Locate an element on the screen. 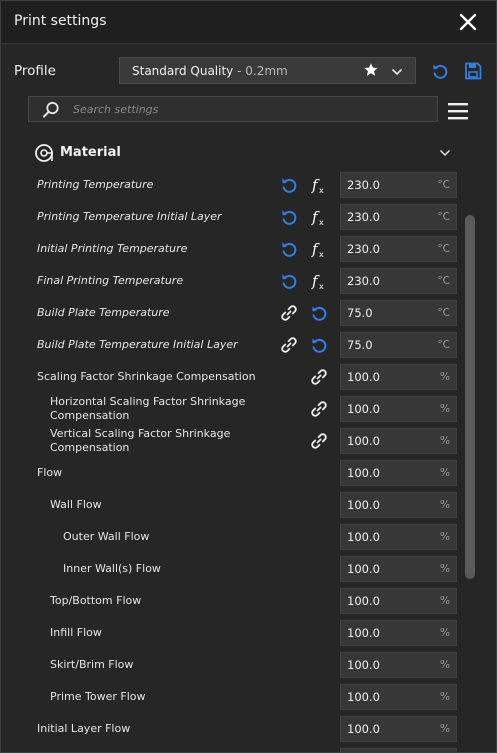 The image size is (497, 753). section-title: Material is located at coordinates (90, 152).